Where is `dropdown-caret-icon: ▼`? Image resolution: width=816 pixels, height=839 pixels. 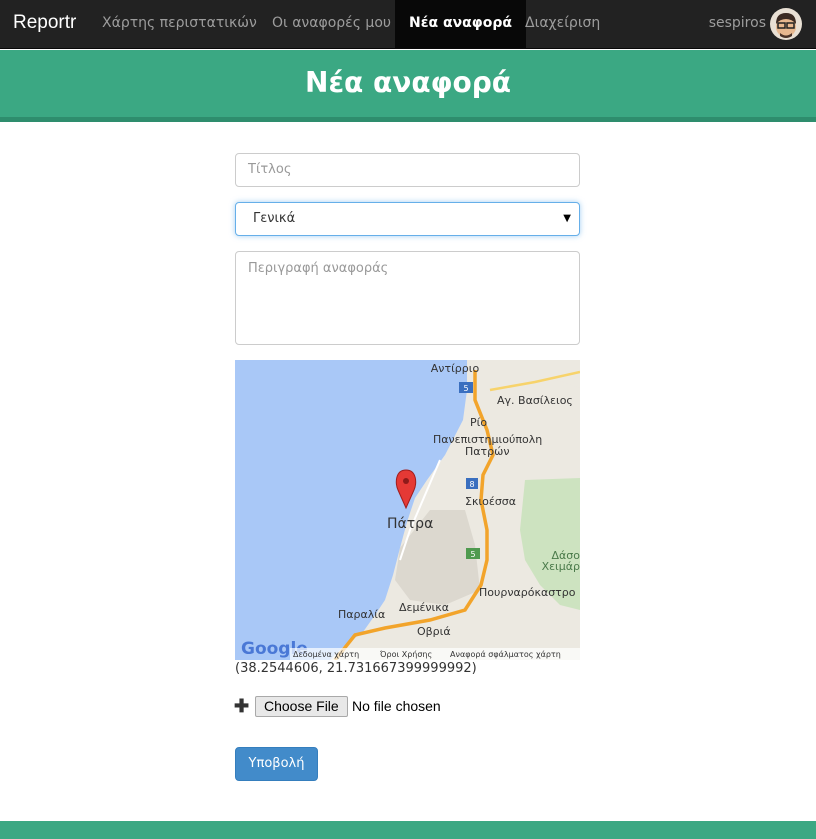
dropdown-caret-icon: ▼ is located at coordinates (567, 218).